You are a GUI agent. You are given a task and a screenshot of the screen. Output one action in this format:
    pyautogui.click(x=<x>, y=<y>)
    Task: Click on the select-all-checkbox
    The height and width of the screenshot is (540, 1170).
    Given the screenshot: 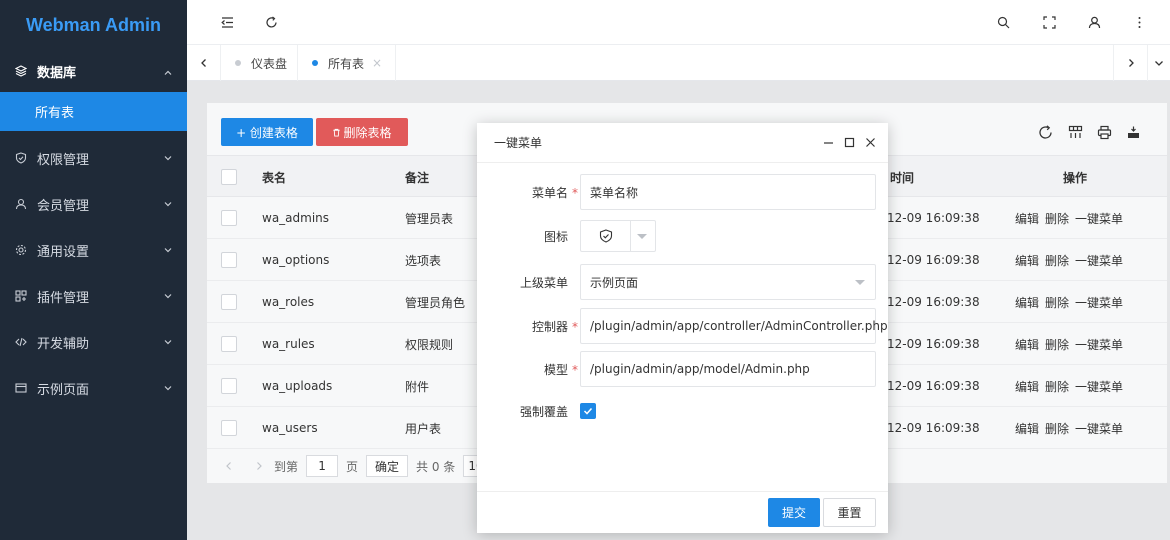 What is the action you would take?
    pyautogui.click(x=229, y=177)
    